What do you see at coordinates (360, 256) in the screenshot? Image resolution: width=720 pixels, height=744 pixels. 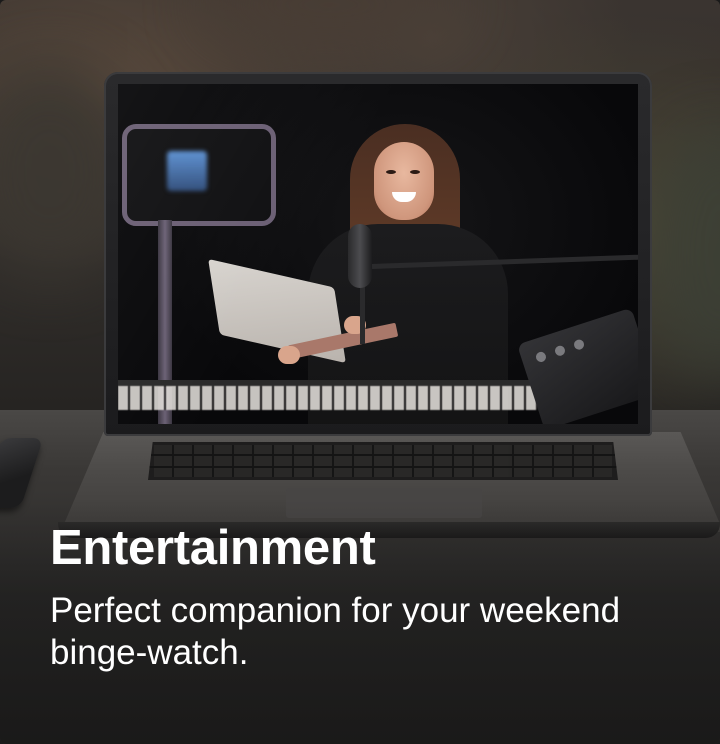 I see `microphone-image` at bounding box center [360, 256].